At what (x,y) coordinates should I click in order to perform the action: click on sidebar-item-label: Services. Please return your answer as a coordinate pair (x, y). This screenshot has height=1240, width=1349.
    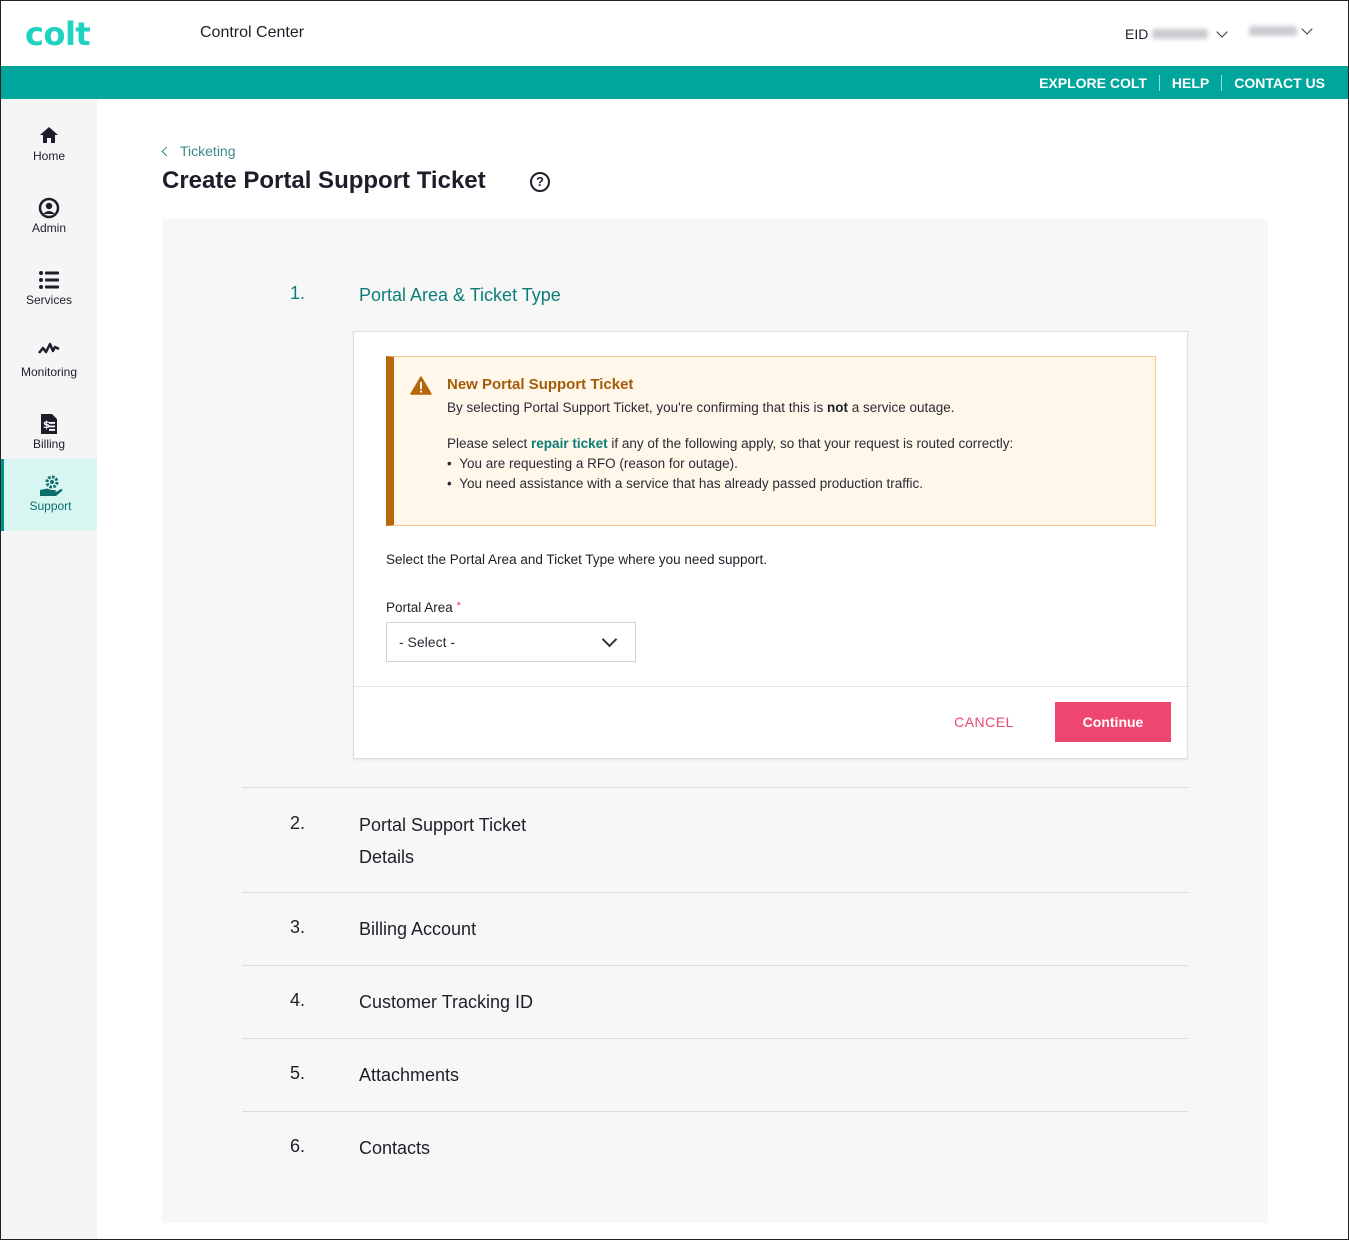
    Looking at the image, I should click on (48, 300).